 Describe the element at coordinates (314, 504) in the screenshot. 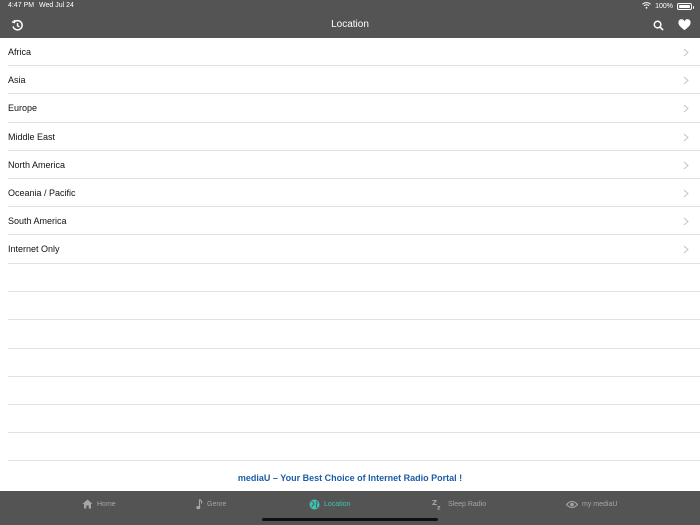

I see `globe-icon` at that location.